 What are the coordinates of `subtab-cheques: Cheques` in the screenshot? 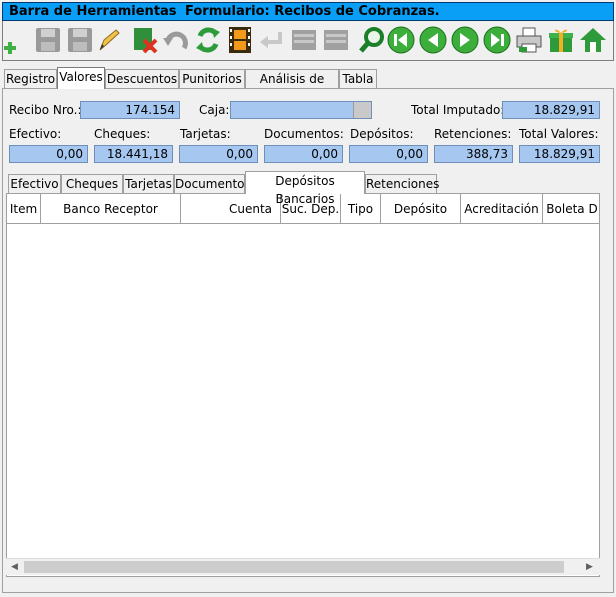 It's located at (92, 183).